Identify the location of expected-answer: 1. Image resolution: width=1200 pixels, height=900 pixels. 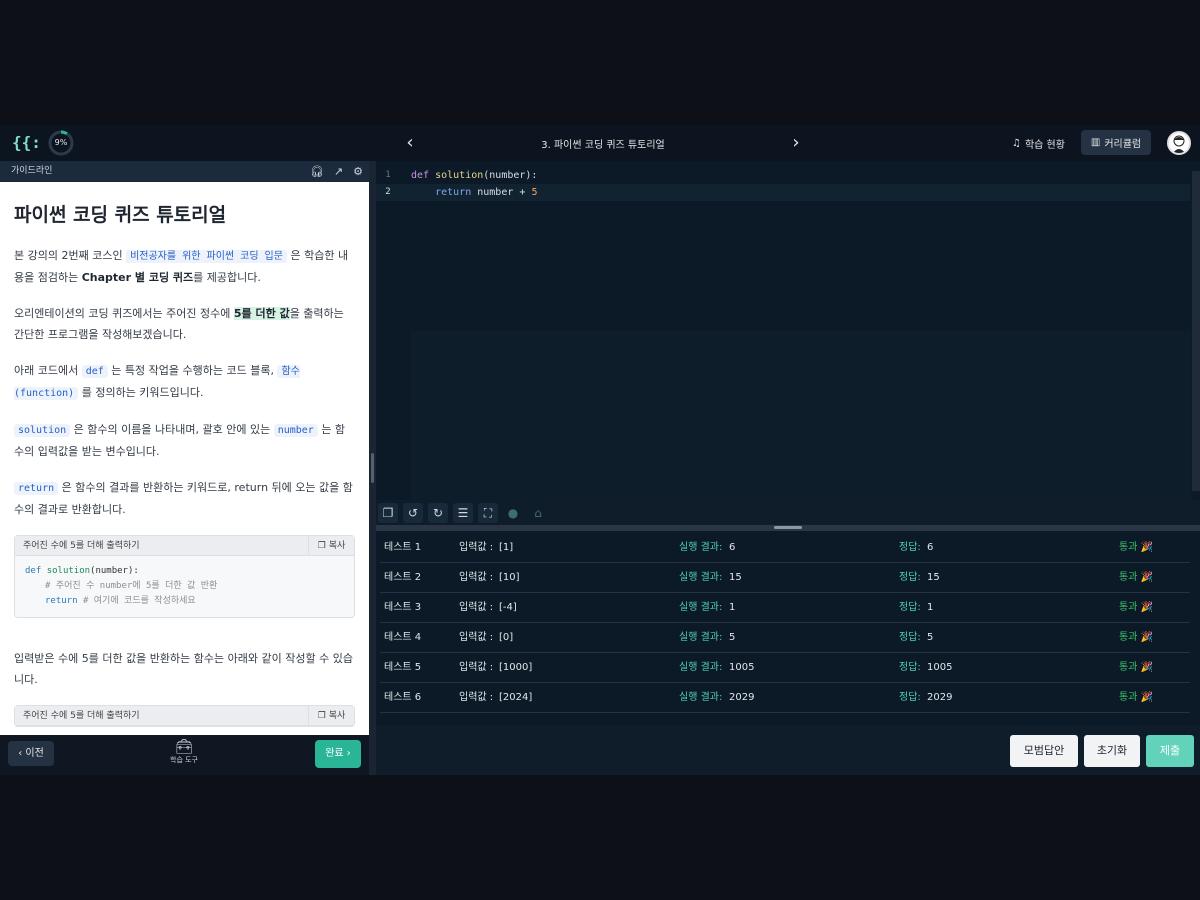
(930, 607).